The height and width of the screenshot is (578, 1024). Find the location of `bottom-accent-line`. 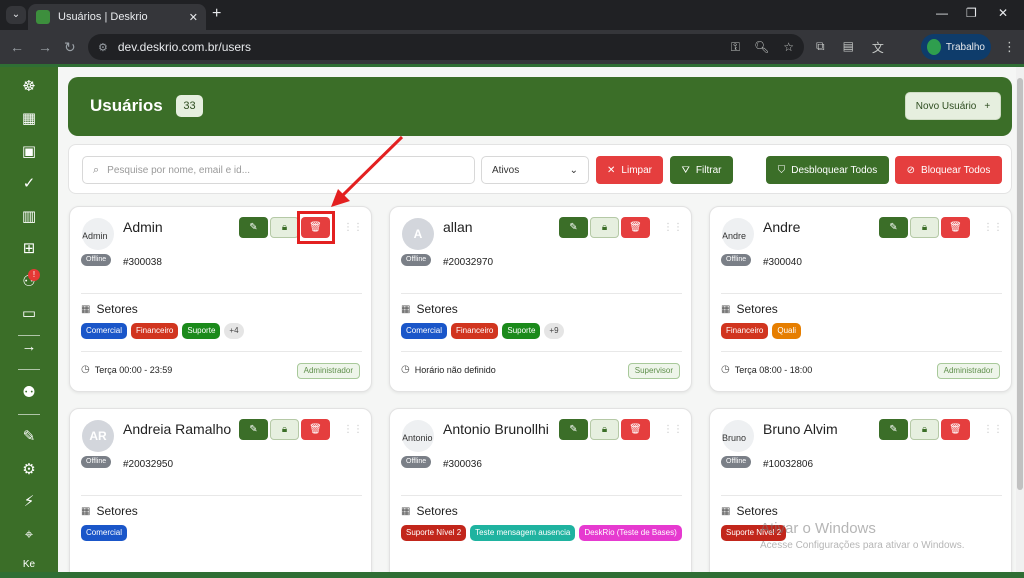

bottom-accent-line is located at coordinates (512, 575).